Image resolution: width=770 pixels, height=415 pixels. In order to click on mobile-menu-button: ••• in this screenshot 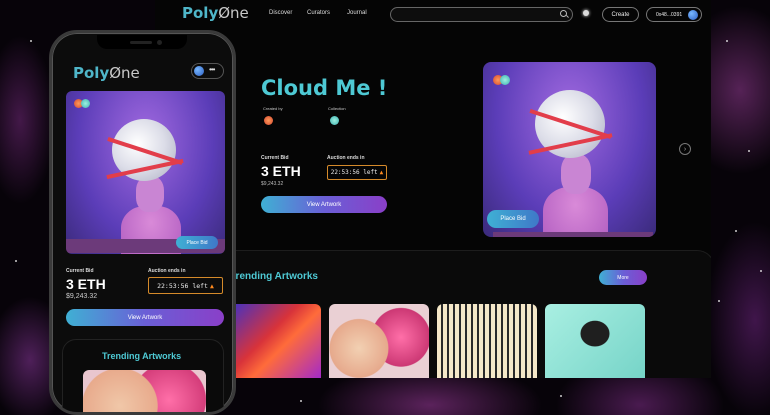, I will do `click(207, 71)`.